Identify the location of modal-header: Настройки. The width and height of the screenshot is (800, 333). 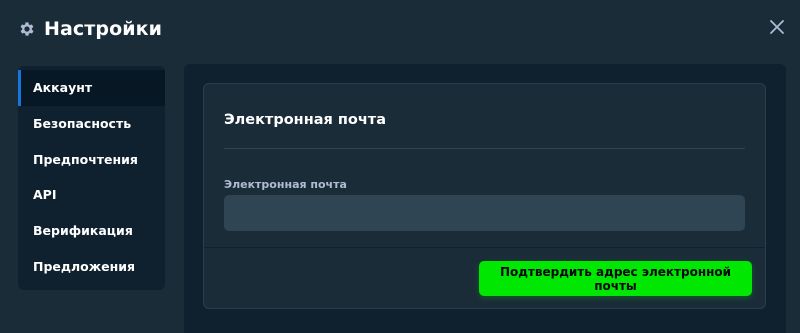
(90, 29).